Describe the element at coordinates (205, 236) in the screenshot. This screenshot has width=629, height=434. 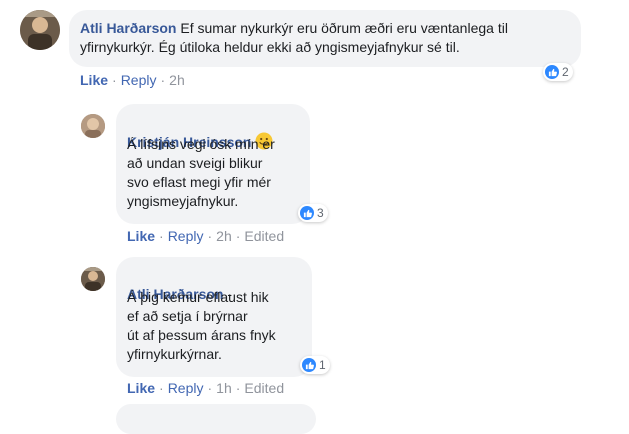
I see `comment-actions: Like · Reply · 2h · Edited` at that location.